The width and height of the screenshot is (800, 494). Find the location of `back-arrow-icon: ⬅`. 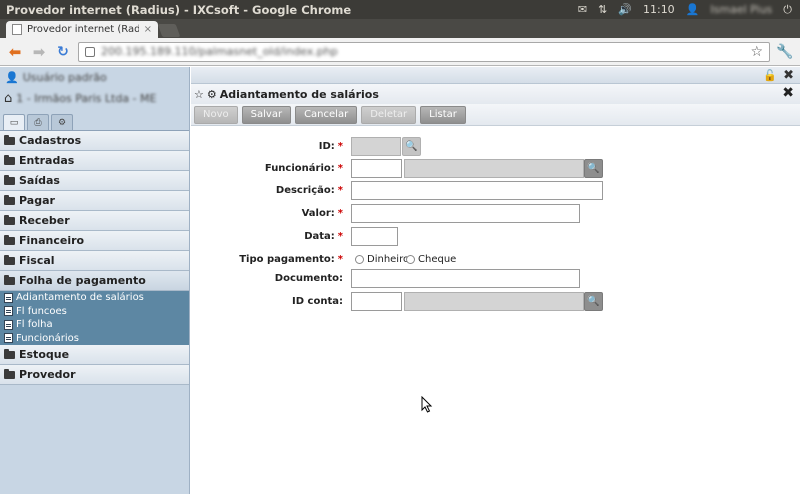

back-arrow-icon: ⬅ is located at coordinates (15, 52).